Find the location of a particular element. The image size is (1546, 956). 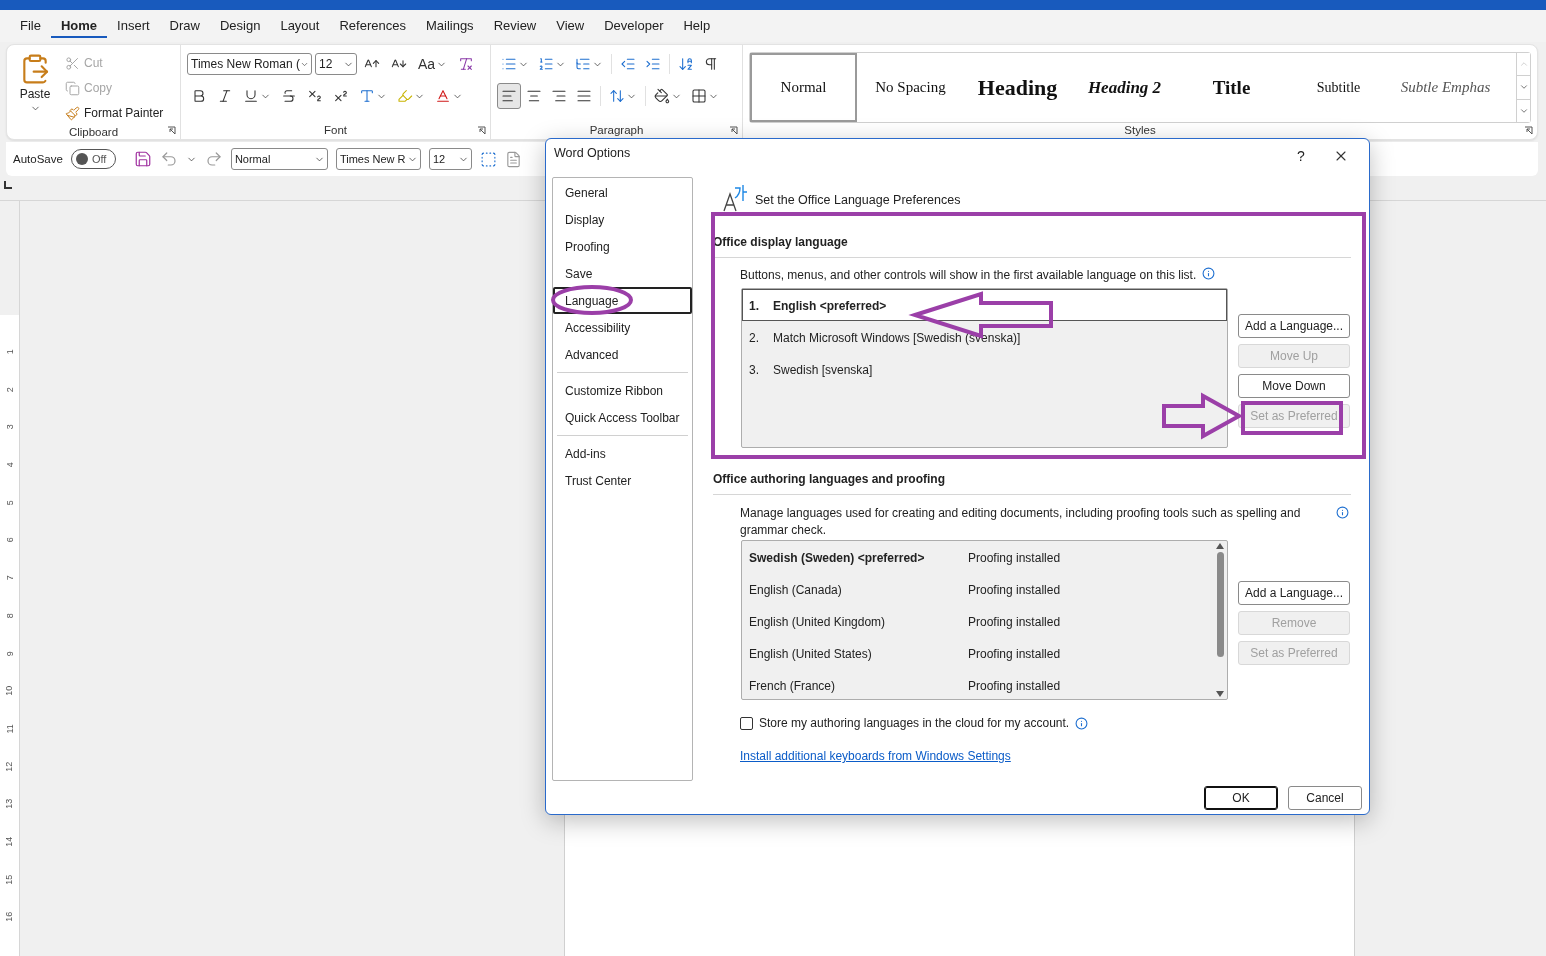

language-row: English (United States) Proofing installed is located at coordinates (977, 653).